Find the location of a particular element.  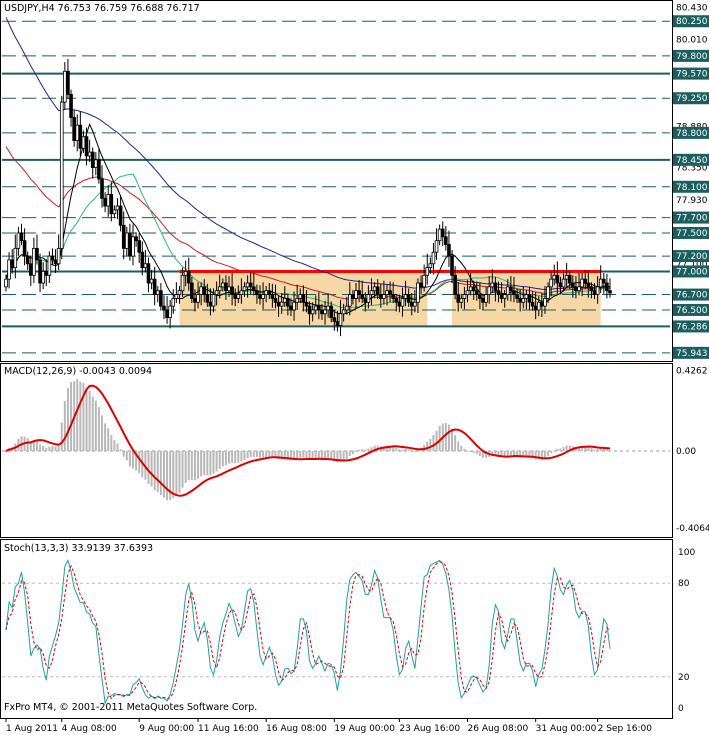

level-price-label: 79.570 is located at coordinates (692, 75).